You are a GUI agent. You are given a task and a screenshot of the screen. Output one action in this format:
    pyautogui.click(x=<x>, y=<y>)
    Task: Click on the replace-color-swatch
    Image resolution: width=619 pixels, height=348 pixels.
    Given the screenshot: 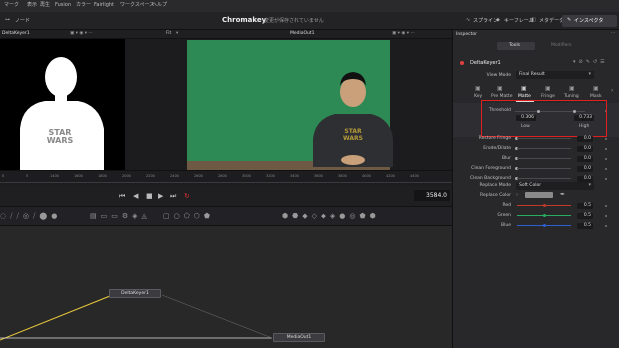 What is the action you would take?
    pyautogui.click(x=539, y=195)
    